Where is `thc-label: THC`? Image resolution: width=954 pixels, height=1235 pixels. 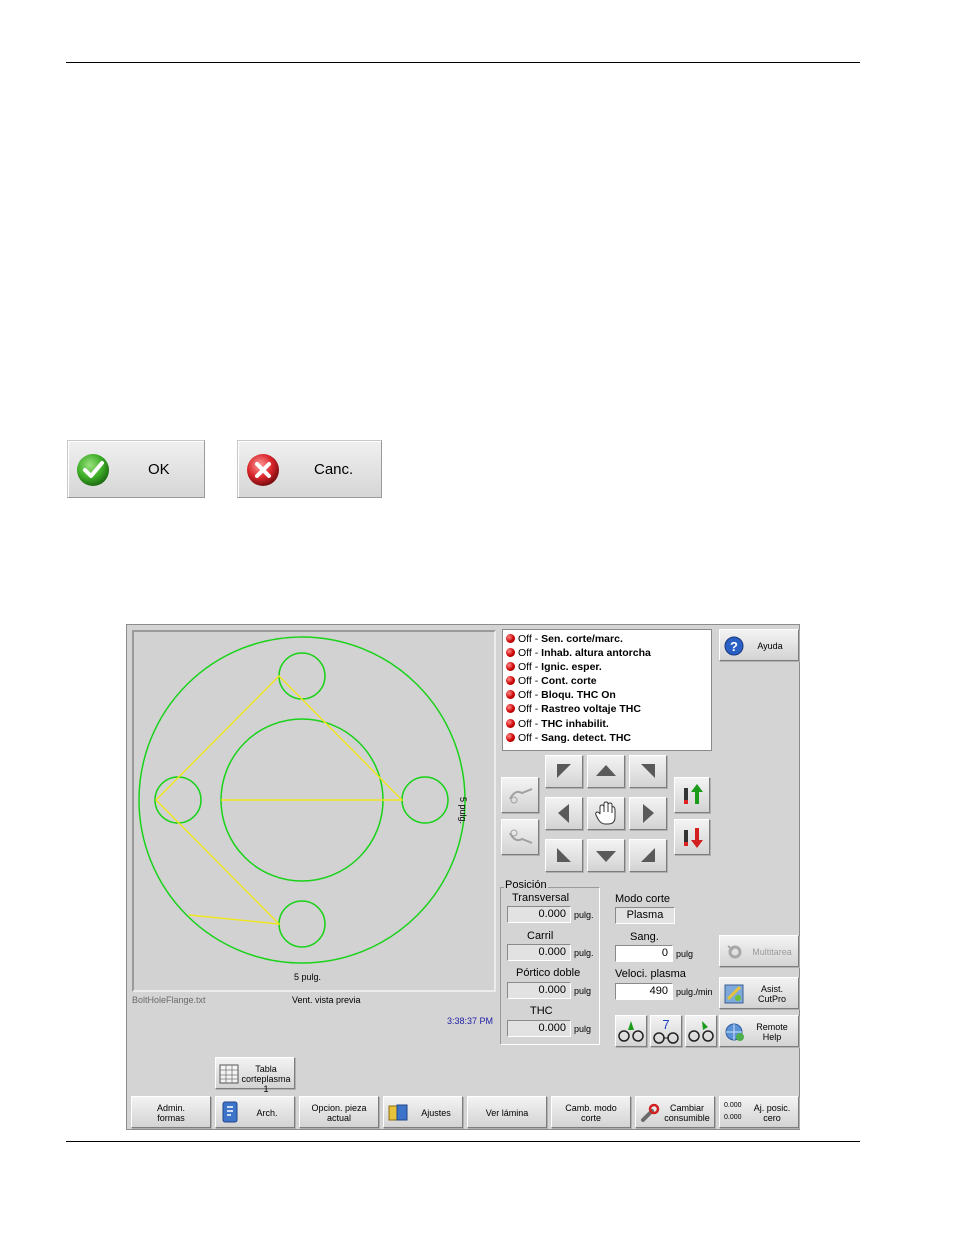 thc-label: THC is located at coordinates (541, 1011).